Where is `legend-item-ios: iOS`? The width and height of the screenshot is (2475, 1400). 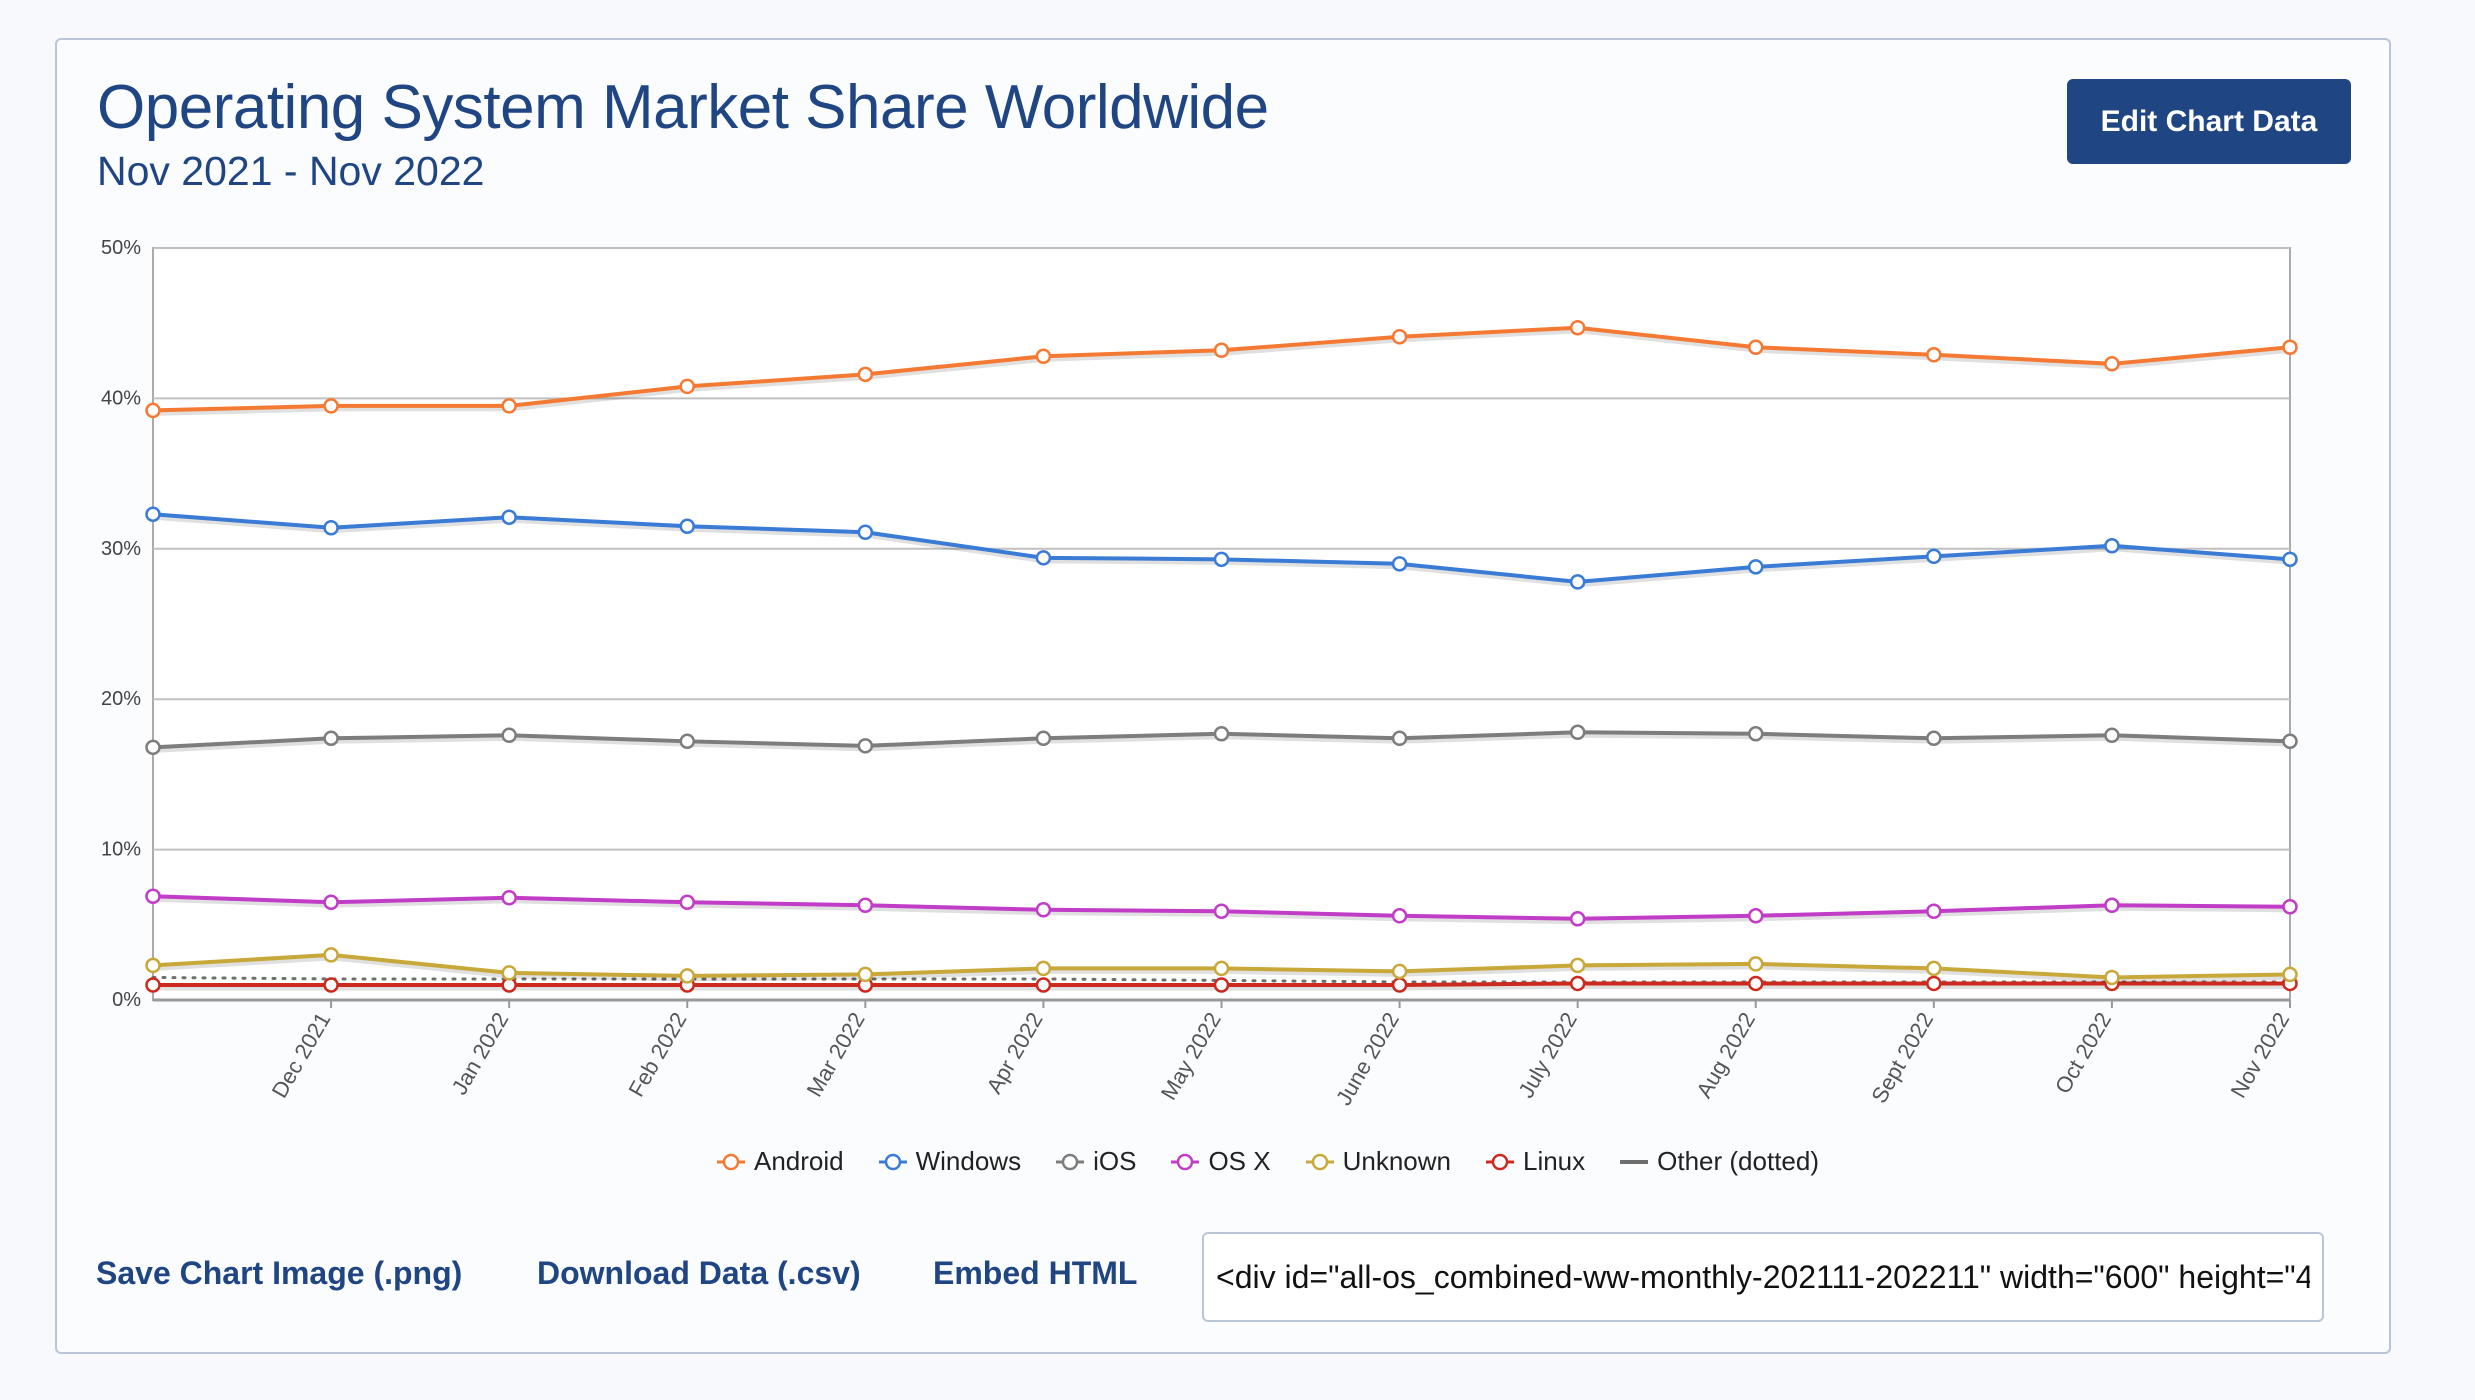
legend-item-ios: iOS is located at coordinates (1095, 1161).